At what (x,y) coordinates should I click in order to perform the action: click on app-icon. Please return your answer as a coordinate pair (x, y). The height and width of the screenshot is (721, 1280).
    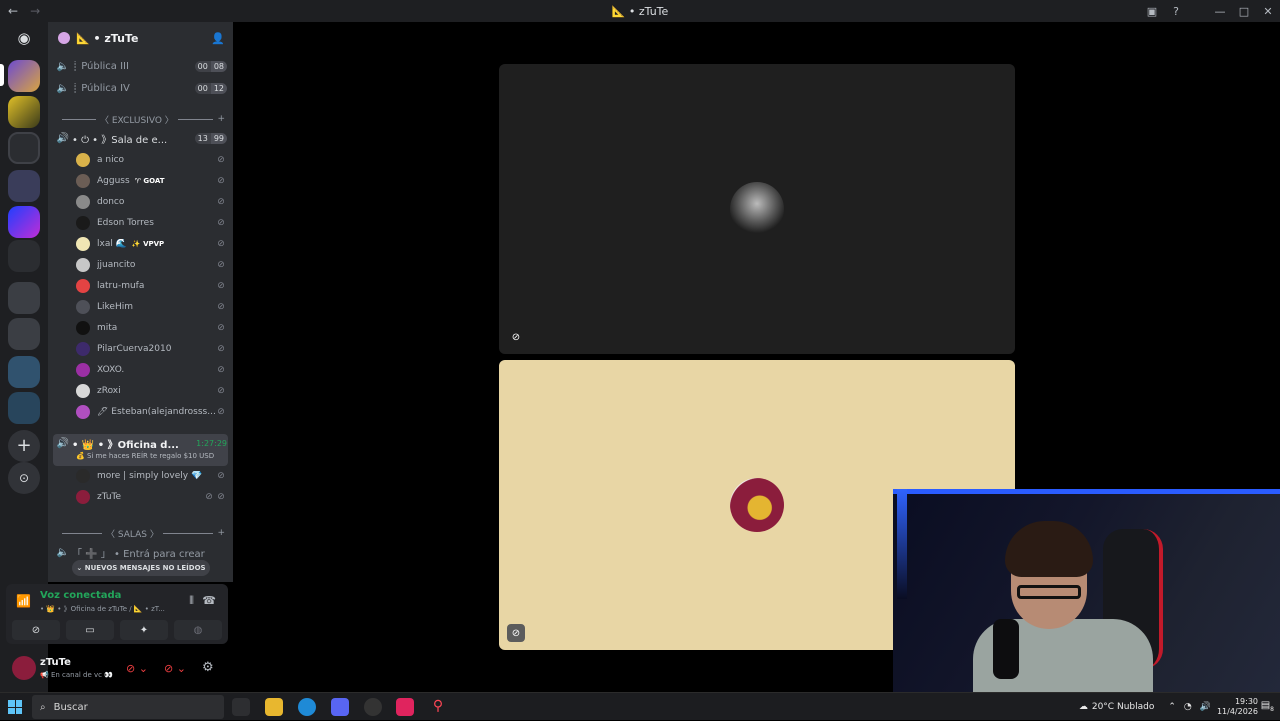
    Looking at the image, I should click on (373, 707).